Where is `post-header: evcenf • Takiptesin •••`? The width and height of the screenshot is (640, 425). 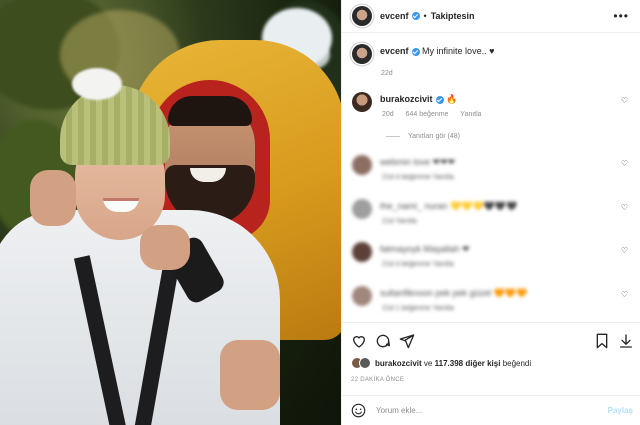 post-header: evcenf • Takiptesin ••• is located at coordinates (491, 16).